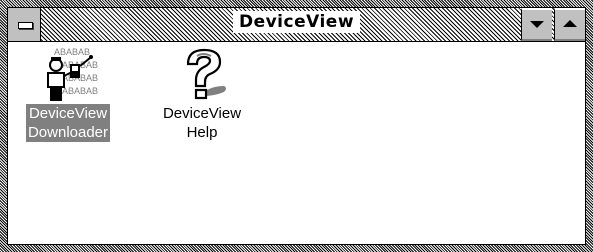 This screenshot has width=593, height=252. What do you see at coordinates (68, 113) in the screenshot?
I see `downloader-label-line1: DeviceView` at bounding box center [68, 113].